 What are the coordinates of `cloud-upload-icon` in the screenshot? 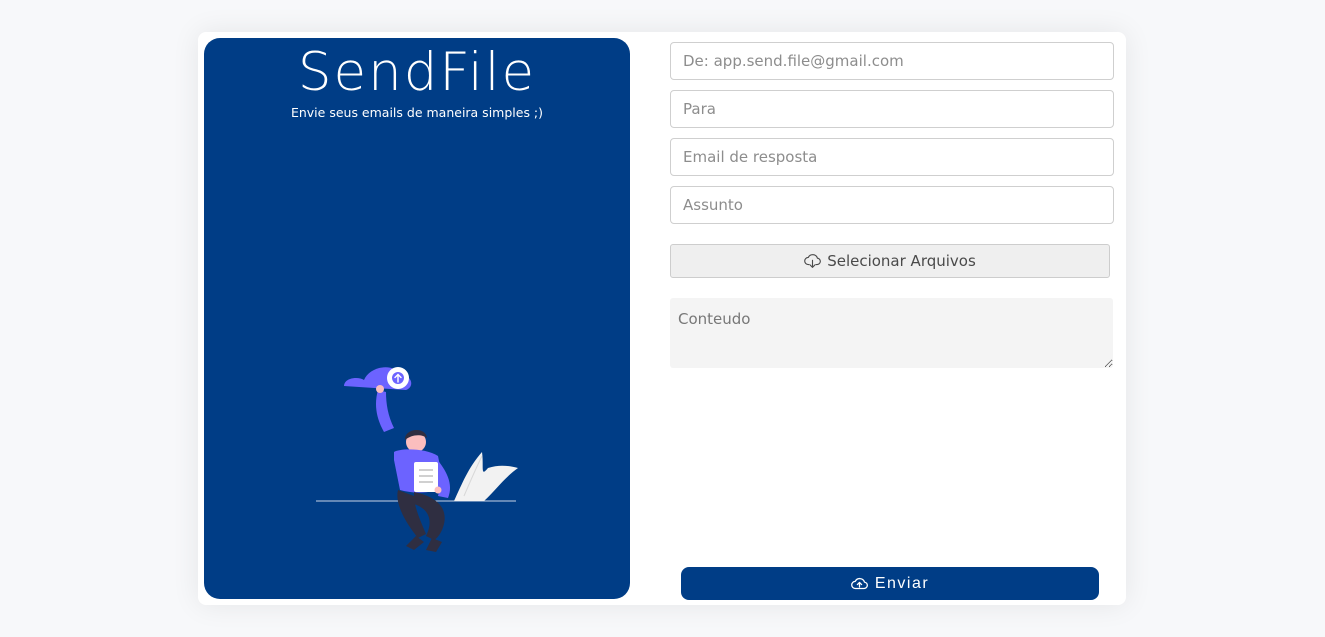 It's located at (859, 583).